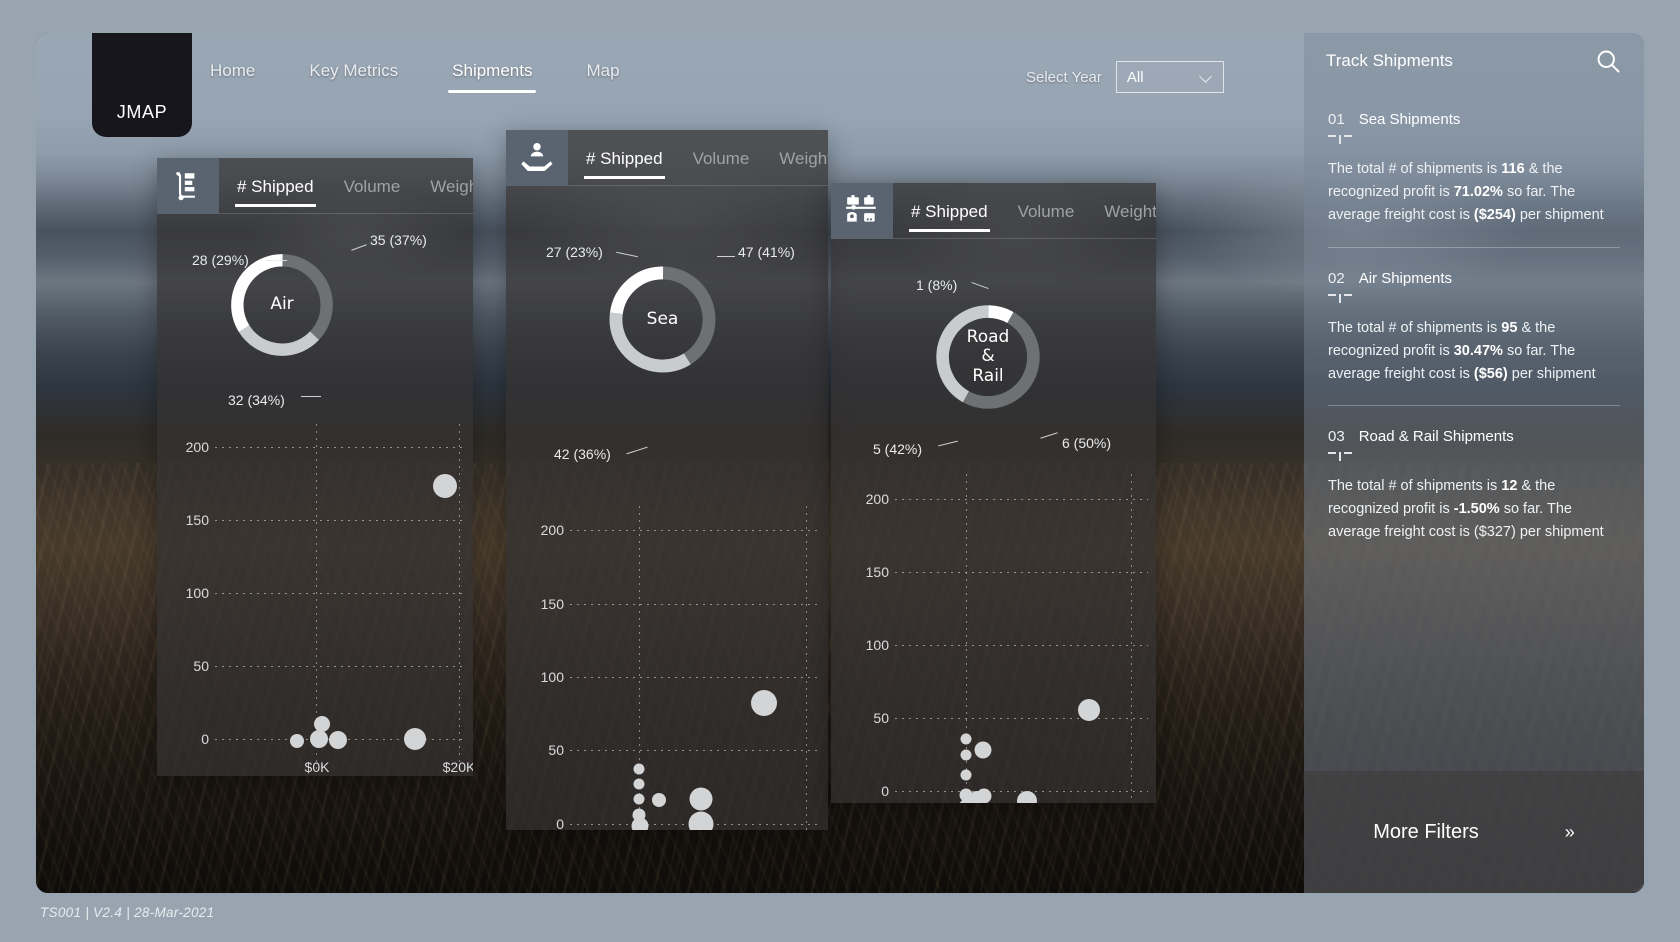 This screenshot has width=1680, height=942. What do you see at coordinates (667, 653) in the screenshot?
I see `plot-sea: 200 150 100 50 0` at bounding box center [667, 653].